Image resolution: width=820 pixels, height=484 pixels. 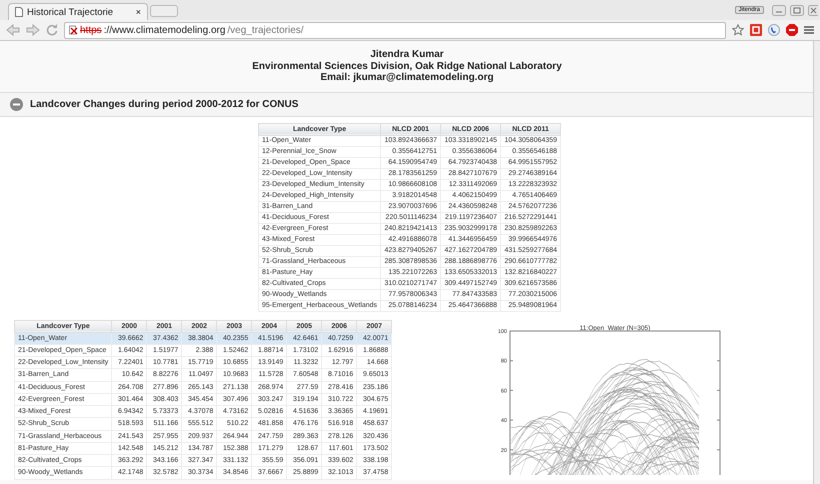 I want to click on scrollbar, so click(x=816, y=262).